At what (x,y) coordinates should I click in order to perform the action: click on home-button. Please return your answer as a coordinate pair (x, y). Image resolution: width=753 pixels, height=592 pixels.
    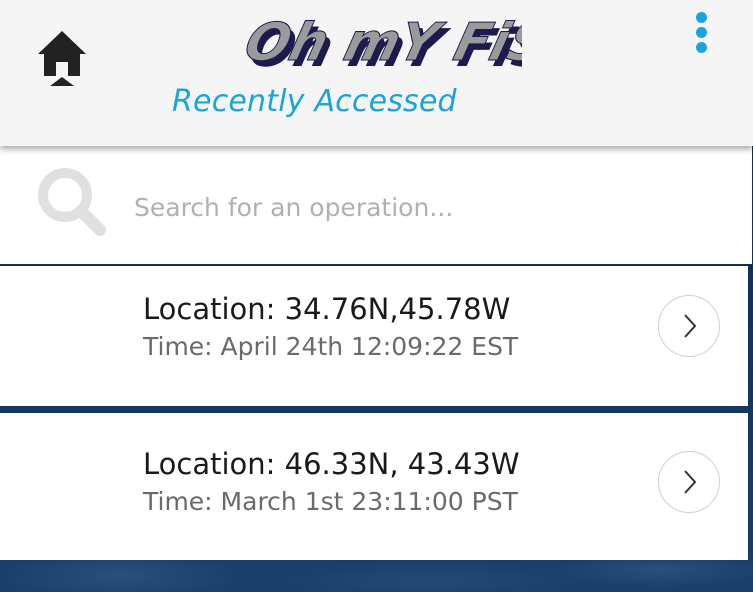
    Looking at the image, I should click on (62, 57).